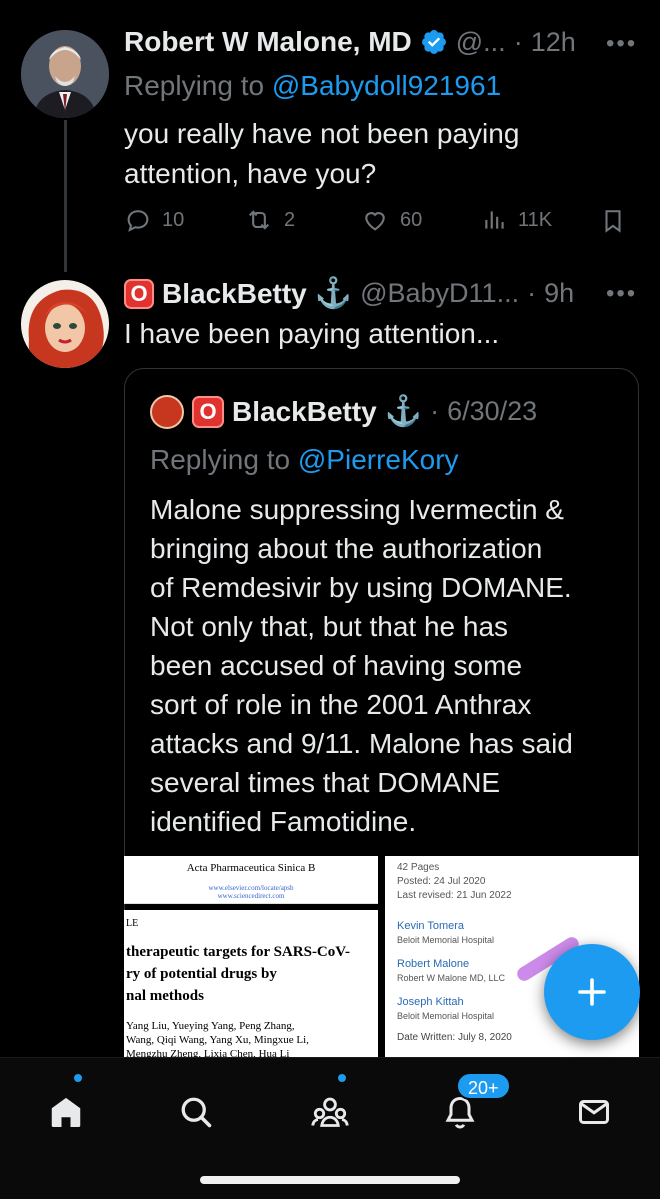 Image resolution: width=660 pixels, height=1199 pixels. What do you see at coordinates (342, 1078) in the screenshot?
I see `communities-unread-dot` at bounding box center [342, 1078].